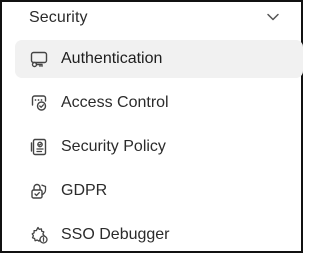 The height and width of the screenshot is (254, 320). I want to click on menu-item-sso-debugger: SSO Debugger, so click(159, 235).